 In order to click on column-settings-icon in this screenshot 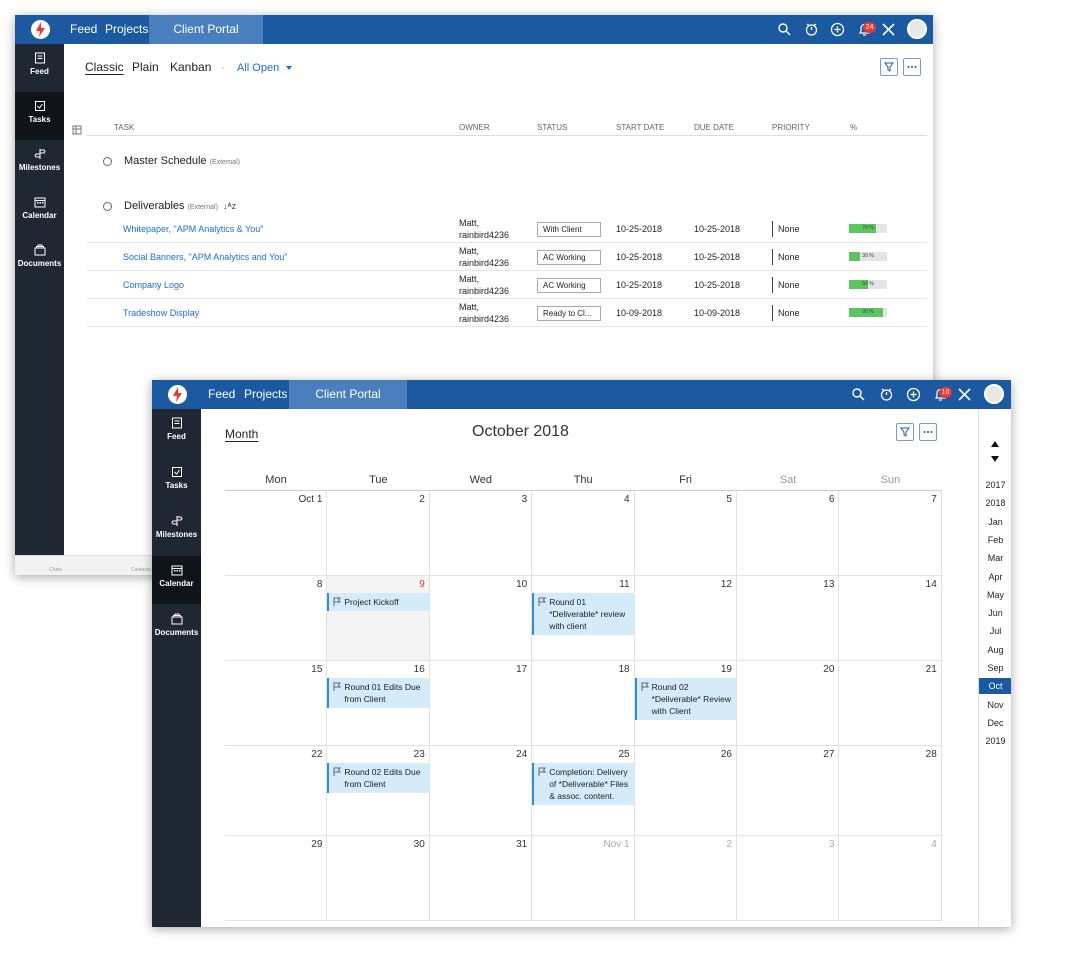, I will do `click(77, 130)`.